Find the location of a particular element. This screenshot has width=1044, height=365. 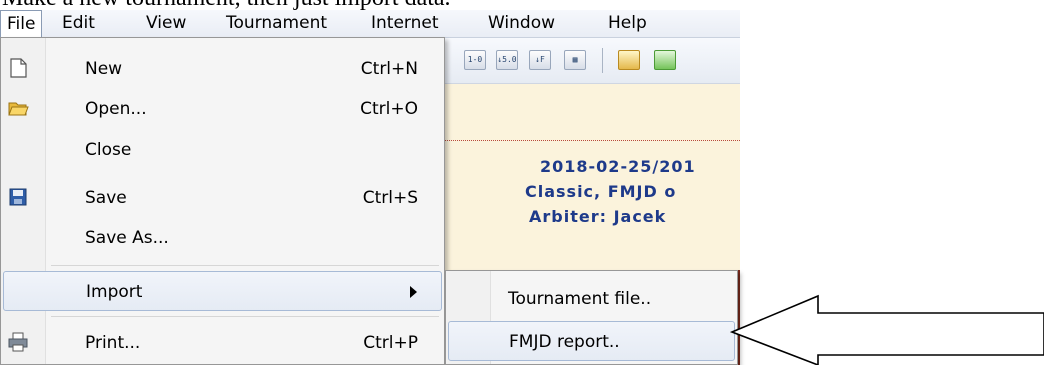

sort-score-icon: ↓5.0 is located at coordinates (507, 60).